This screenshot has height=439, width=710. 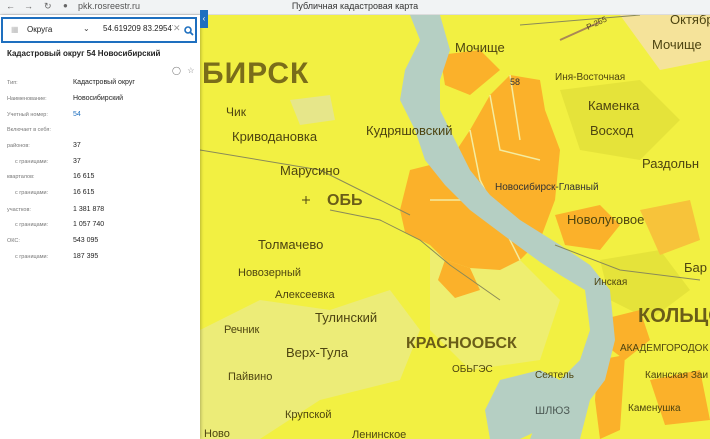 What do you see at coordinates (674, 316) in the screenshot?
I see `label-koltsovo: КОЛЬЦО` at bounding box center [674, 316].